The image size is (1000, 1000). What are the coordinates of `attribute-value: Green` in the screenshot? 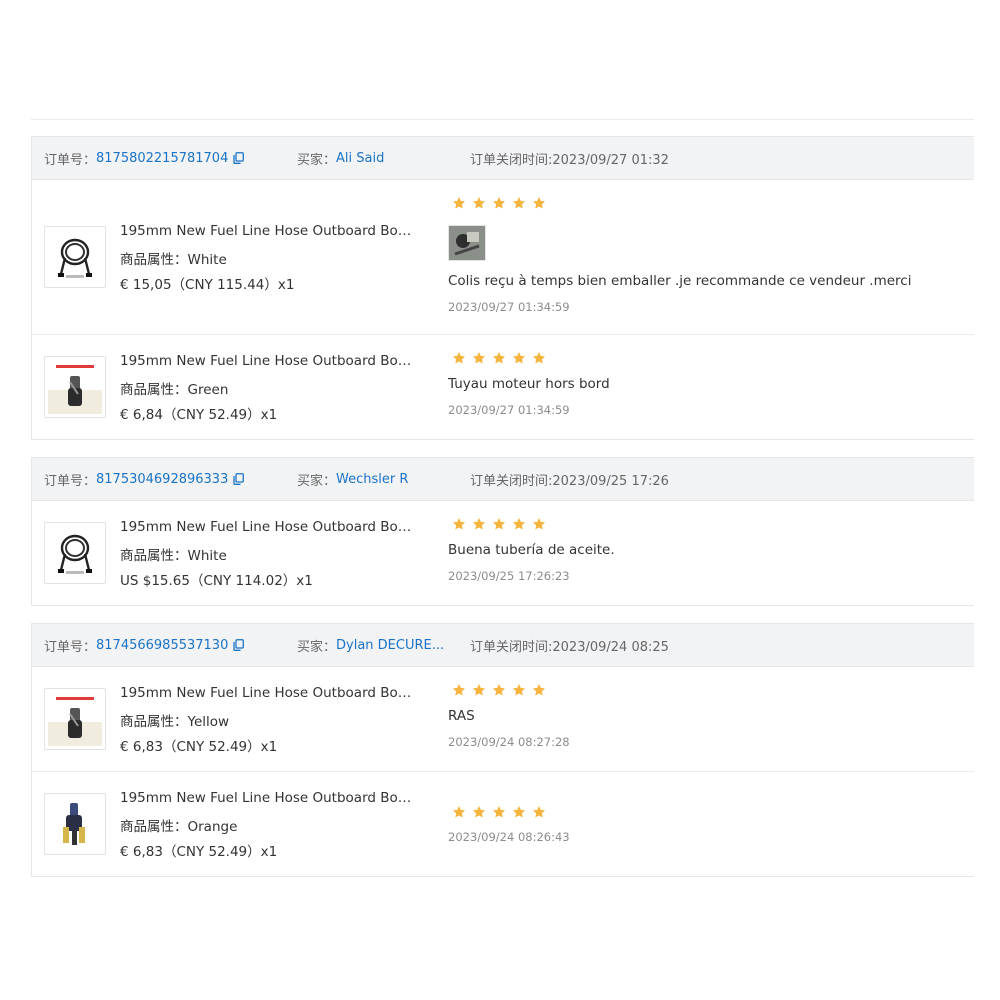 It's located at (208, 390).